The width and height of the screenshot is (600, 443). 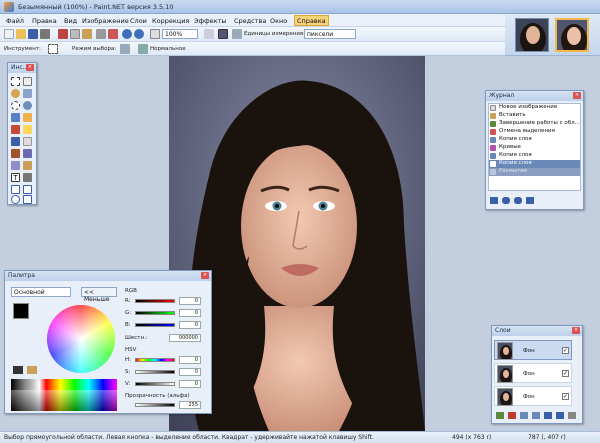 I want to click on move-tool-icon, so click(x=27, y=81).